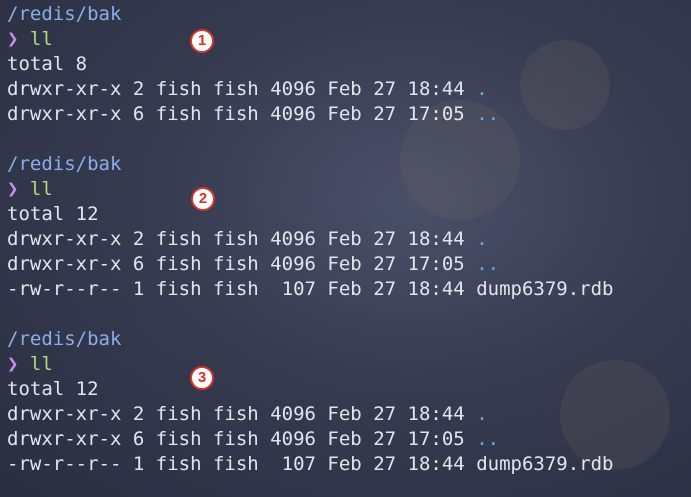 This screenshot has width=691, height=497. Describe the element at coordinates (565, 85) in the screenshot. I see `wallpaper-decoration` at that location.